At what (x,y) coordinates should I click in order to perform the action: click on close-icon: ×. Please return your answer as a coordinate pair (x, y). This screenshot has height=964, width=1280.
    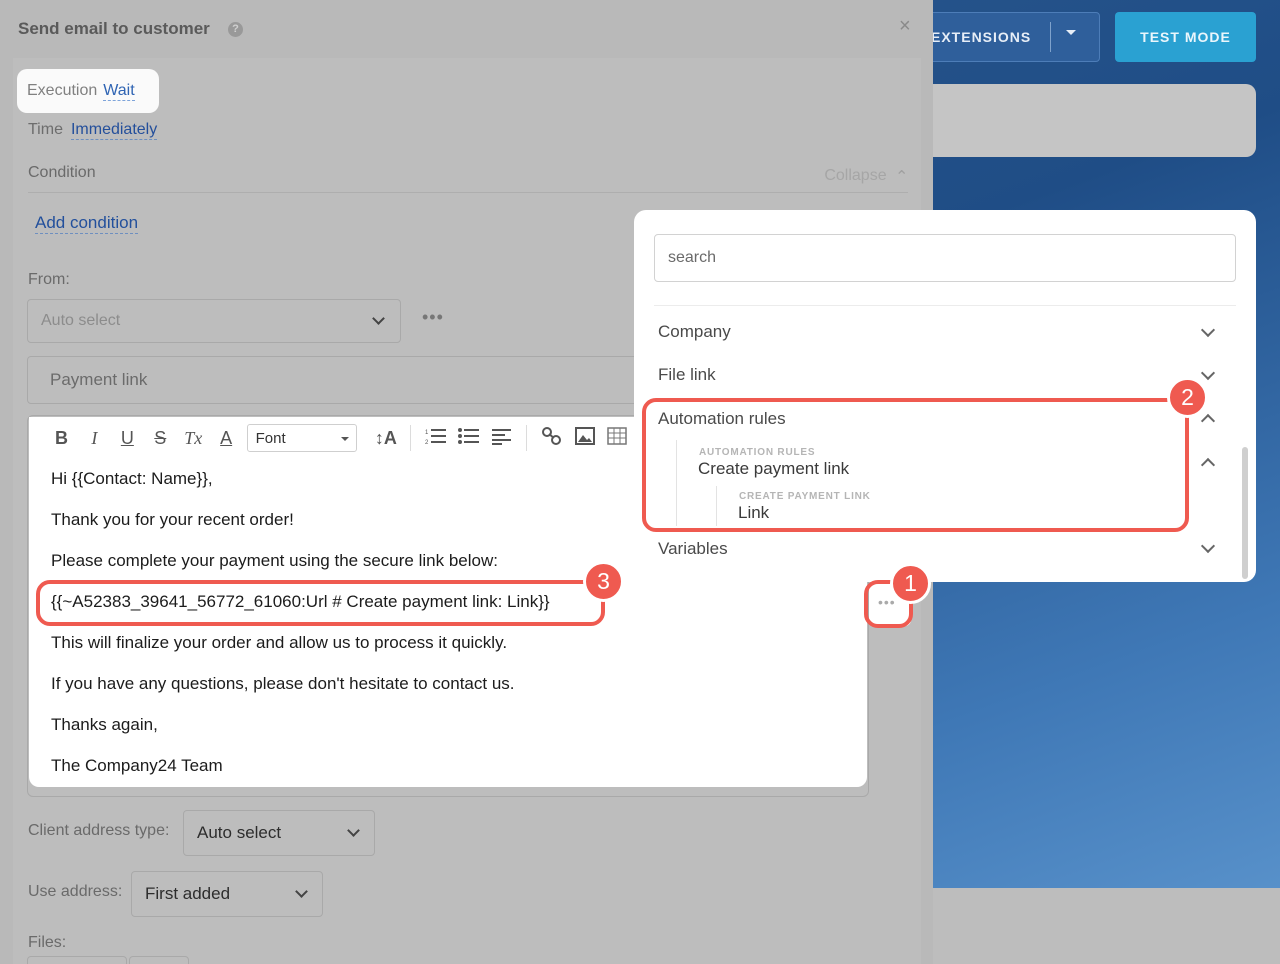
    Looking at the image, I should click on (905, 26).